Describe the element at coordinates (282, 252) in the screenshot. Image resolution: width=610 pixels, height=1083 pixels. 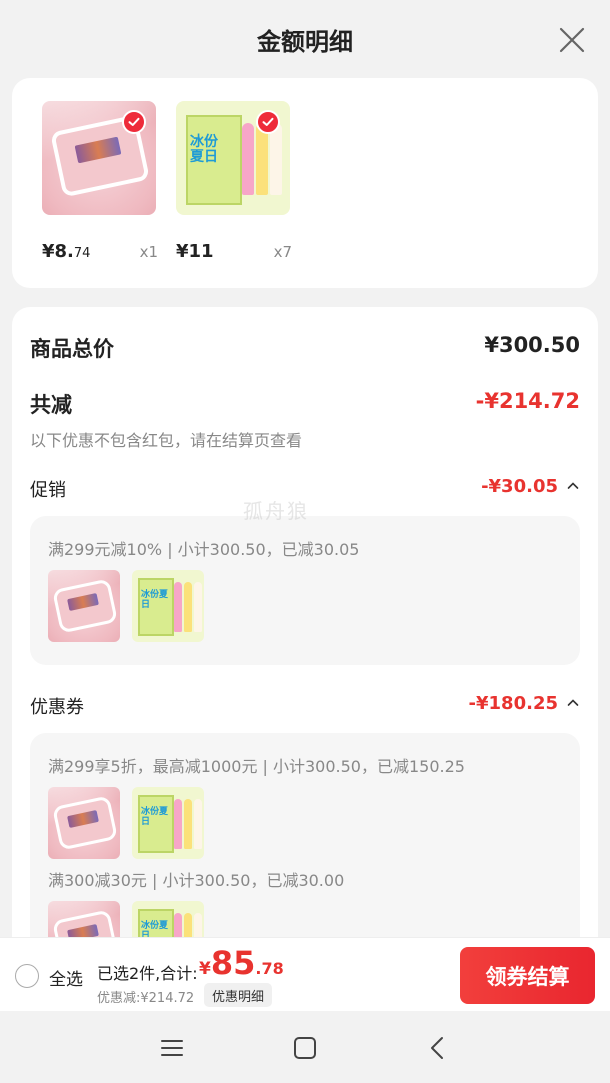
I see `product-qty: x7` at that location.